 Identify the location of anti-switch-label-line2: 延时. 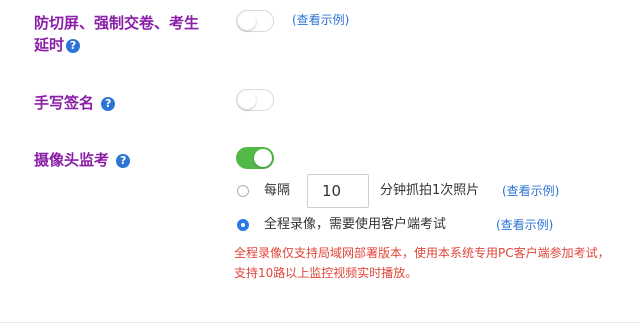
(49, 45).